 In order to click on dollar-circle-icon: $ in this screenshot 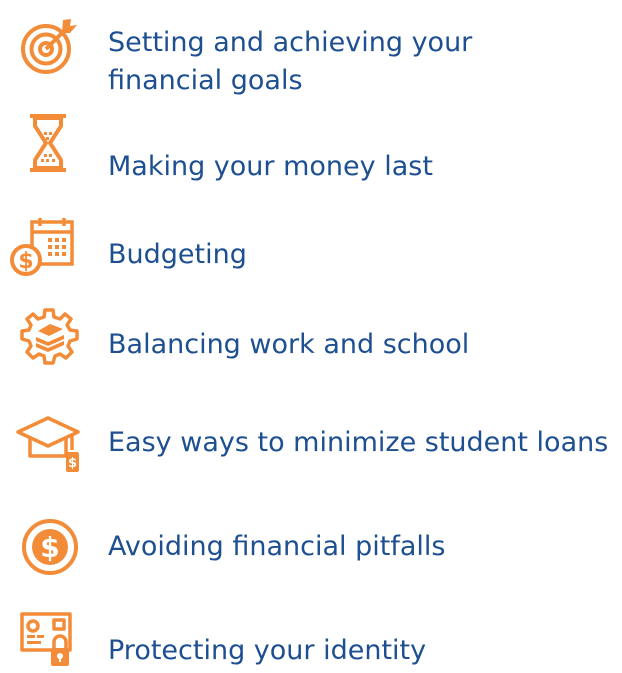, I will do `click(48, 547)`.